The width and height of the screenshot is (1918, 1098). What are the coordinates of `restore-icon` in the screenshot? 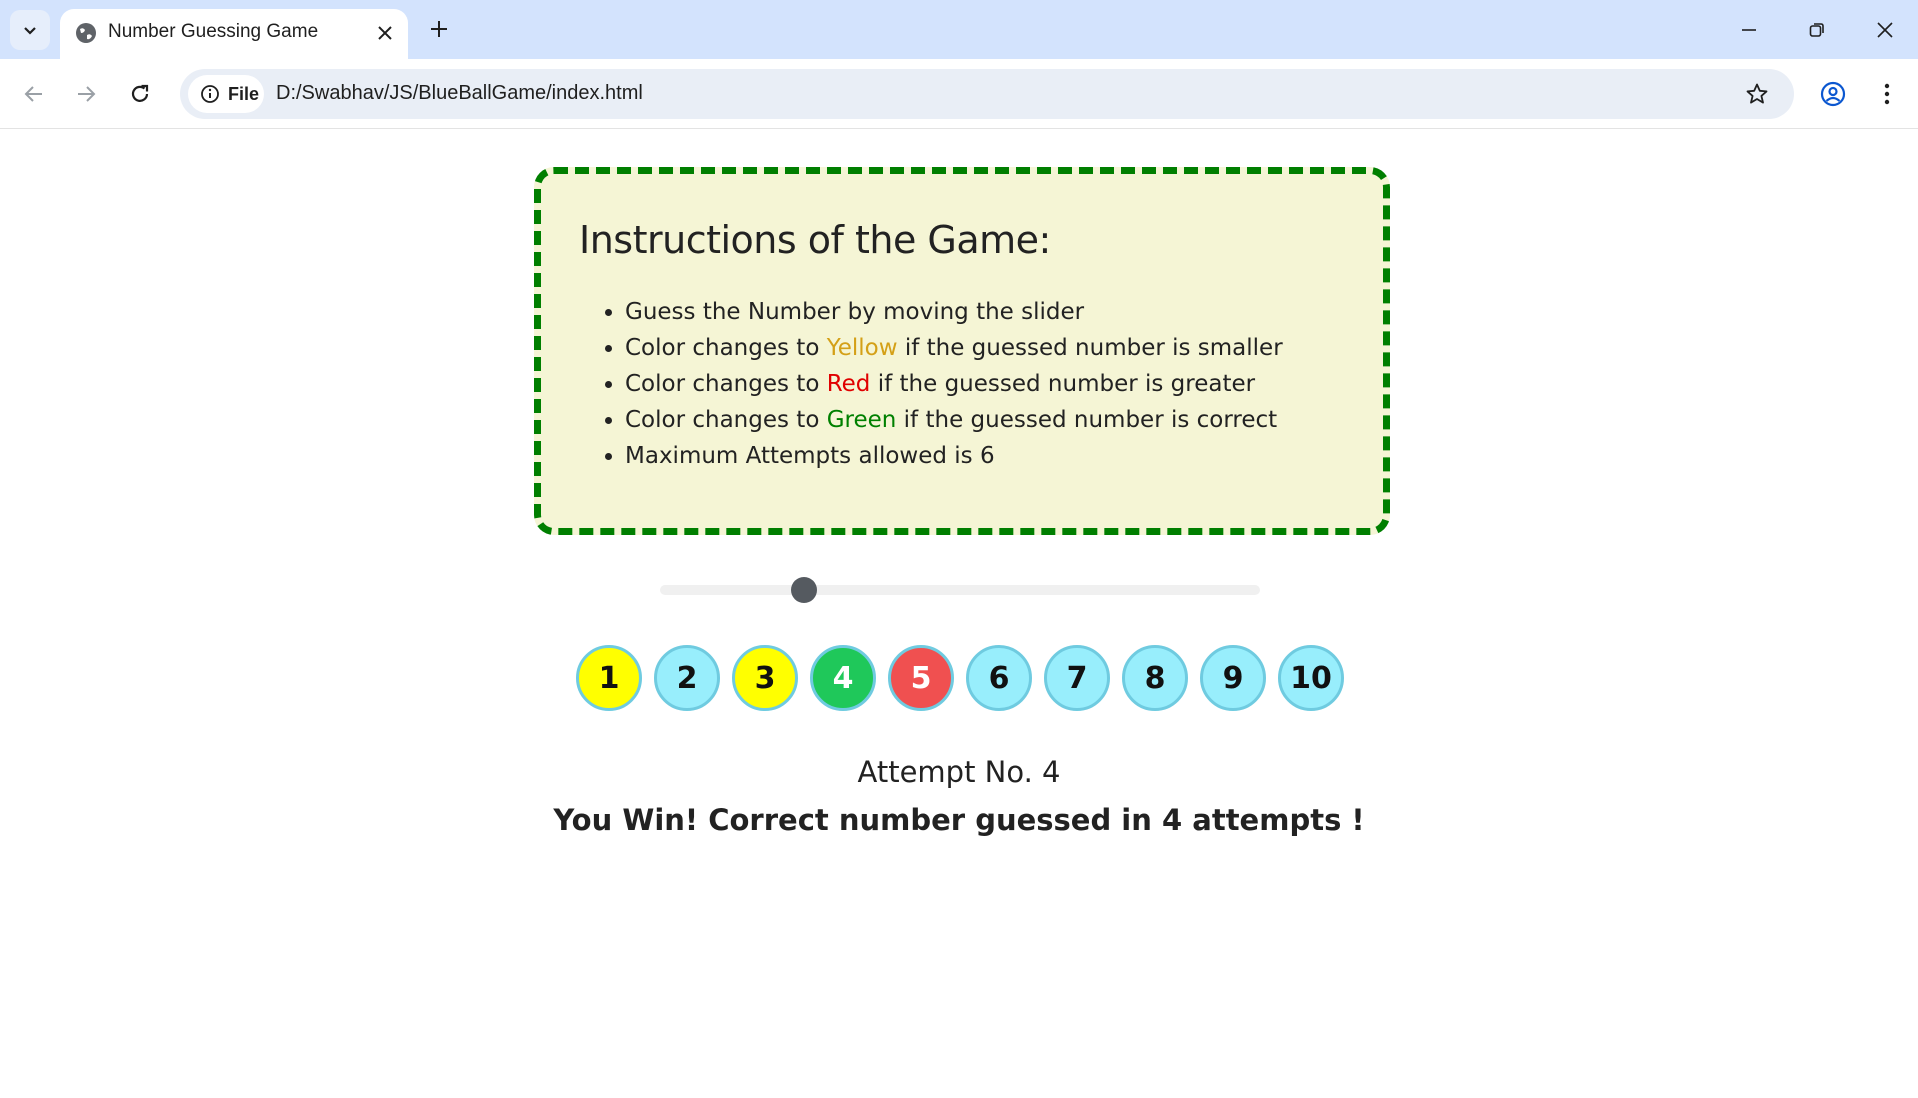 It's located at (1816, 30).